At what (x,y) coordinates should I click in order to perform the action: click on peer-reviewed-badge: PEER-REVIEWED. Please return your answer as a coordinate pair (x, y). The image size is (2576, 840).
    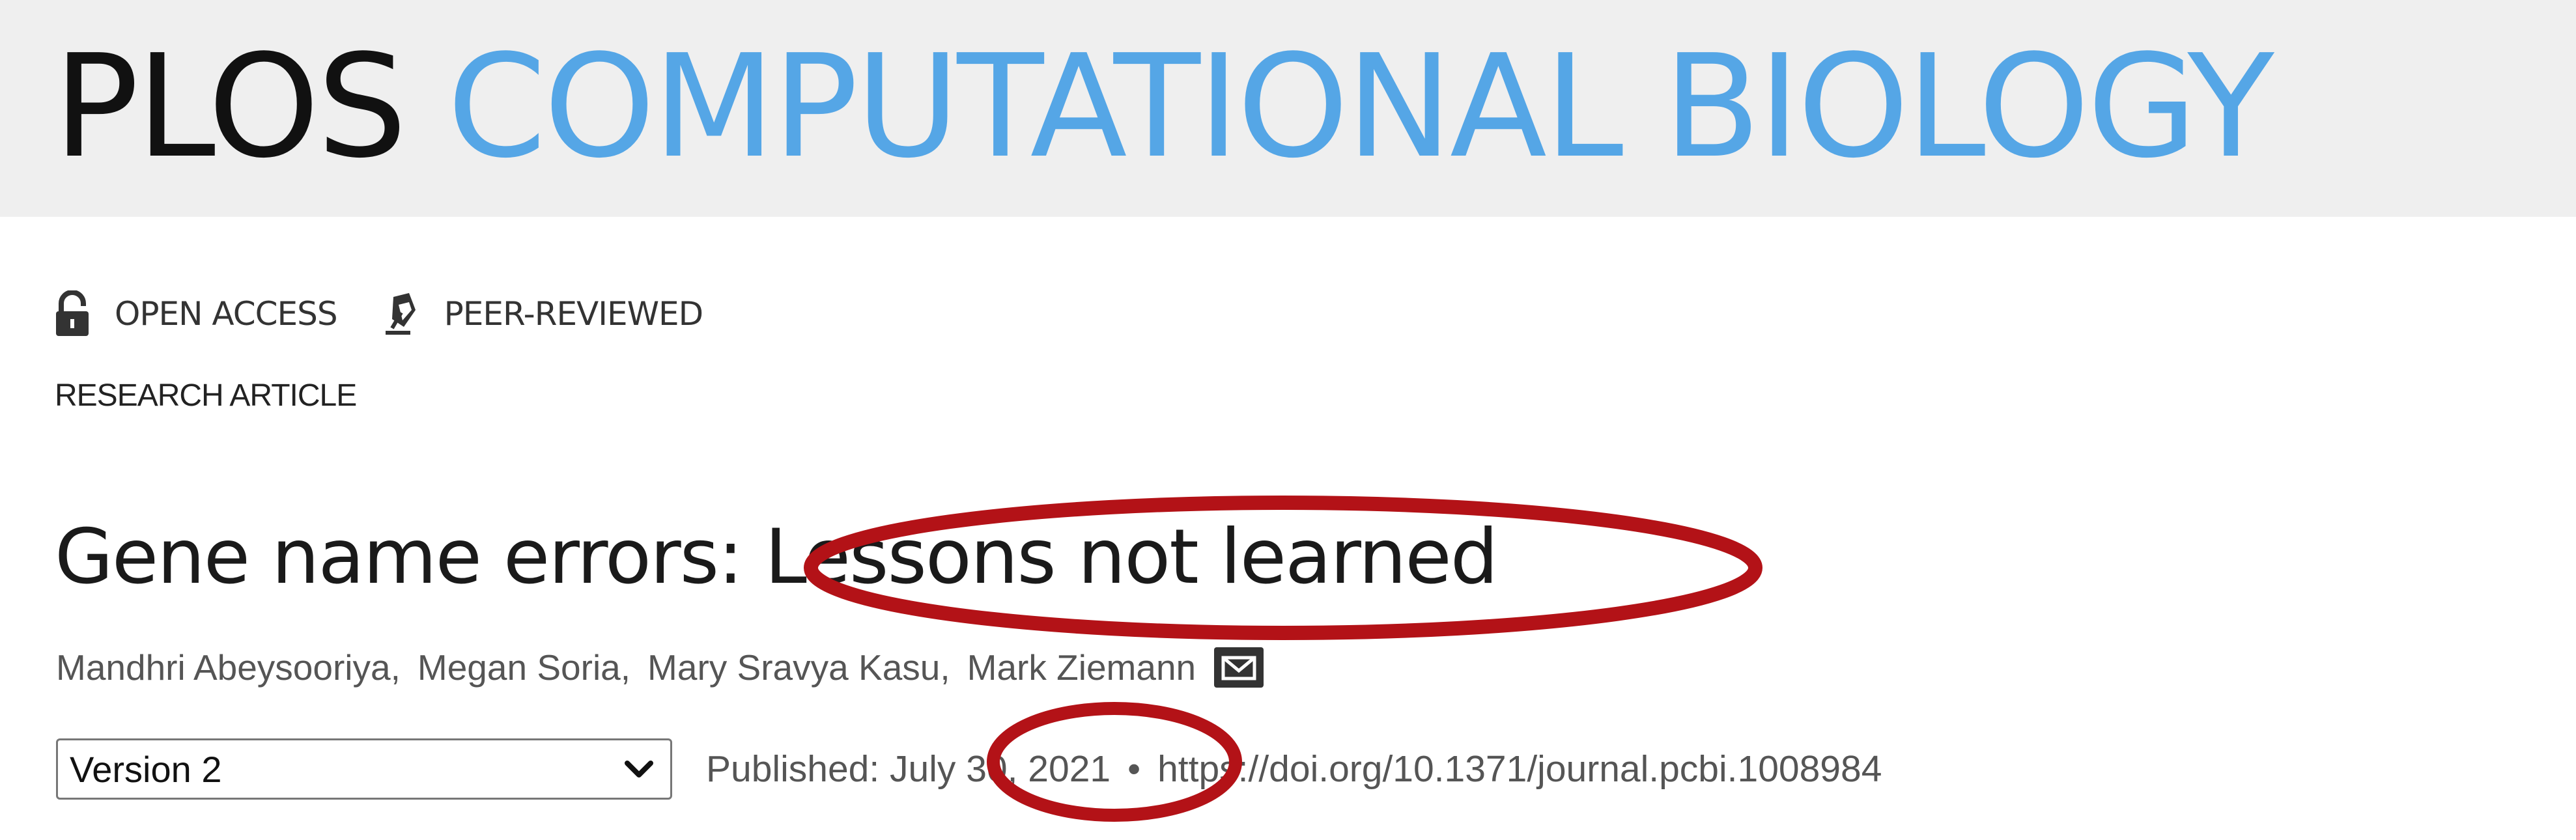
    Looking at the image, I should click on (543, 314).